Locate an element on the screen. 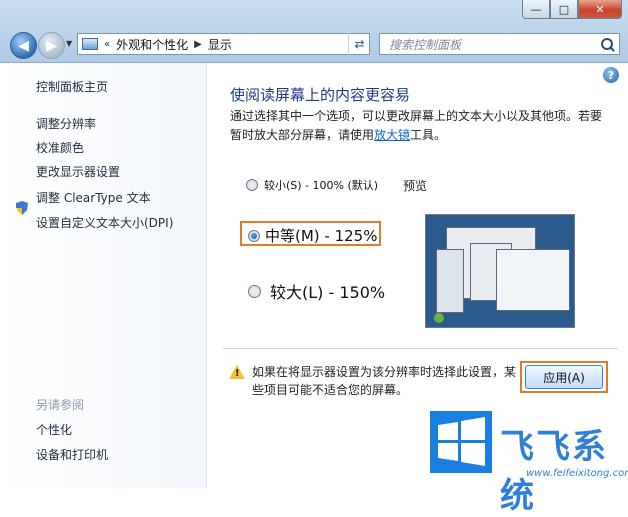 This screenshot has height=517, width=628. chevron-right-icon: ▶ is located at coordinates (198, 44).